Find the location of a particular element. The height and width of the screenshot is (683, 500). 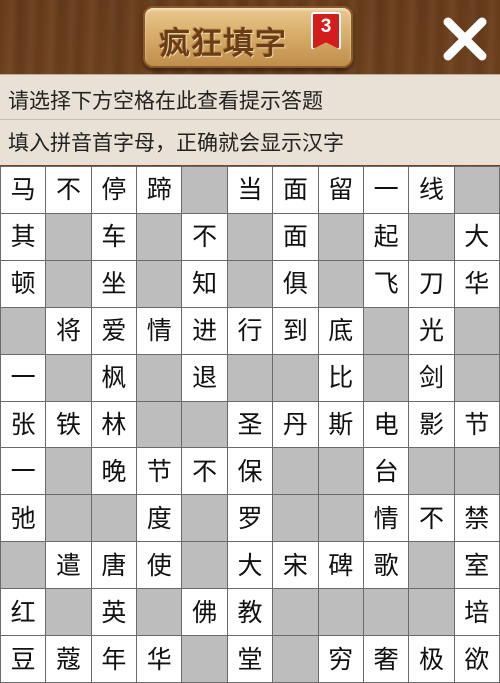

grid-cell: 坐 is located at coordinates (114, 283).